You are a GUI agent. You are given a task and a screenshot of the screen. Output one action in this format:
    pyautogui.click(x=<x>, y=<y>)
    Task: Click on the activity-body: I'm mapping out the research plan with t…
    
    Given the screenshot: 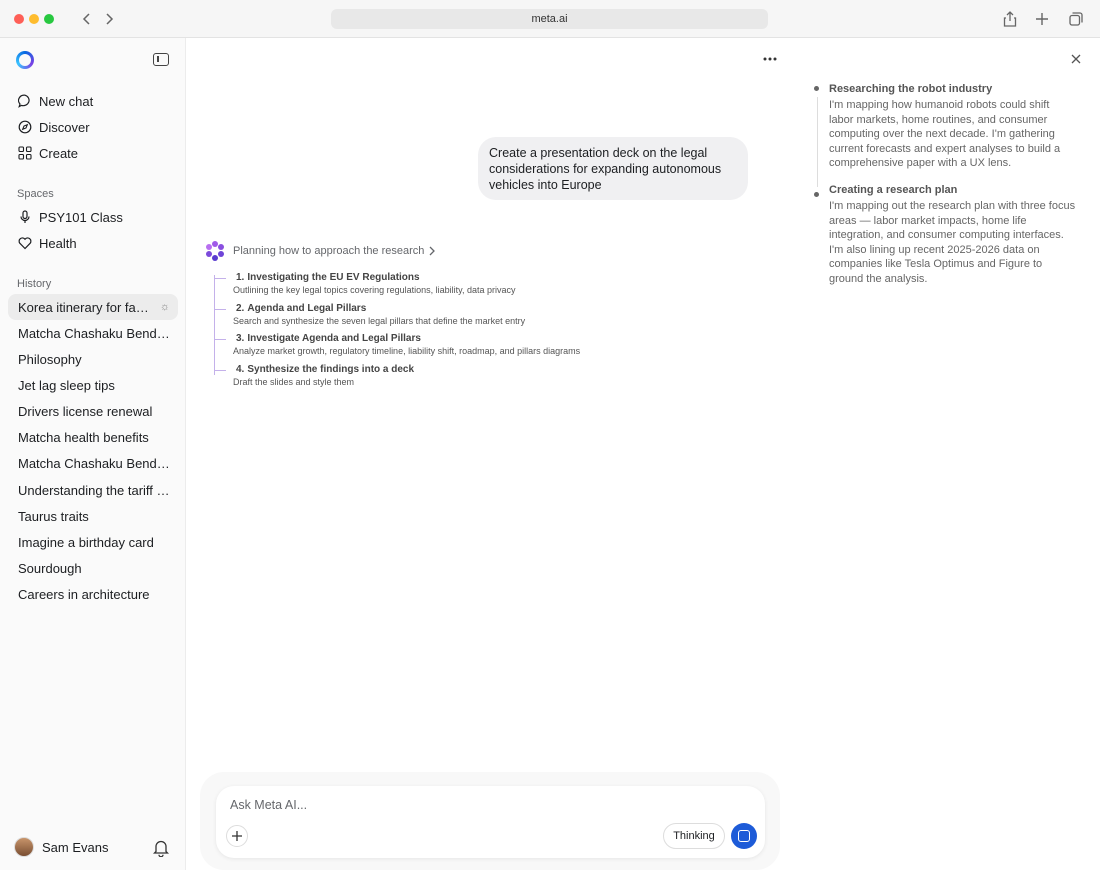 What is the action you would take?
    pyautogui.click(x=952, y=242)
    